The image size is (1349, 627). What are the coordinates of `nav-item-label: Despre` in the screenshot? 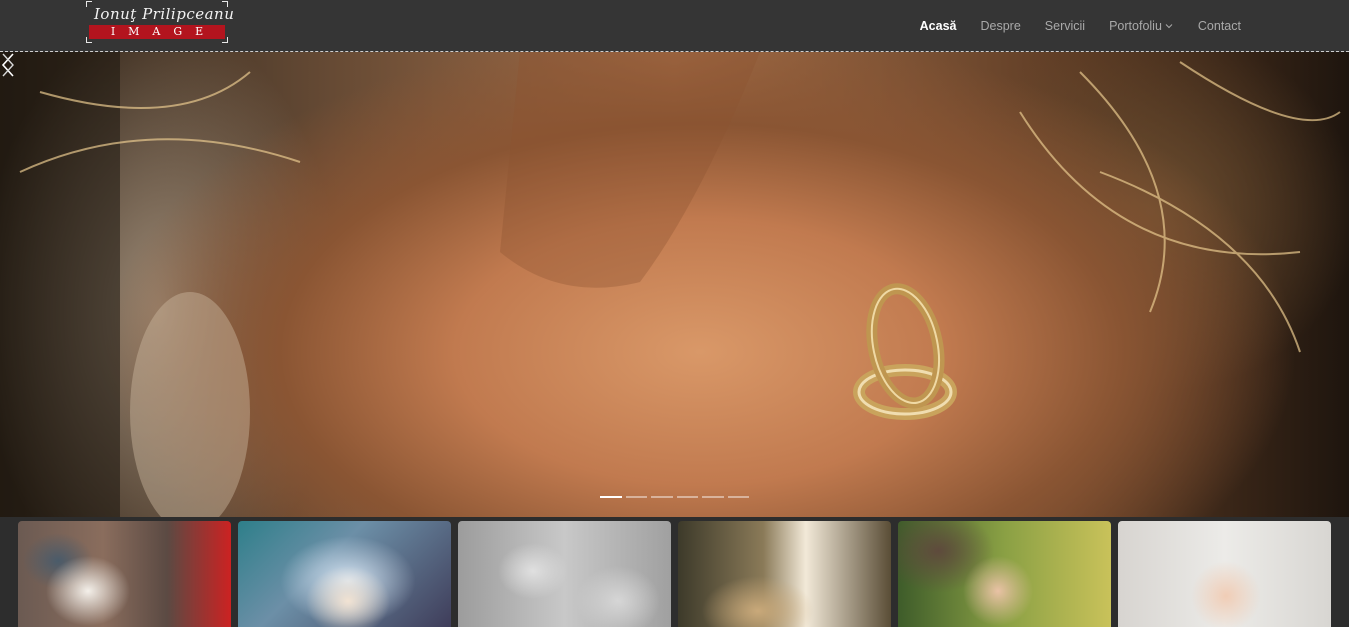 It's located at (1000, 25).